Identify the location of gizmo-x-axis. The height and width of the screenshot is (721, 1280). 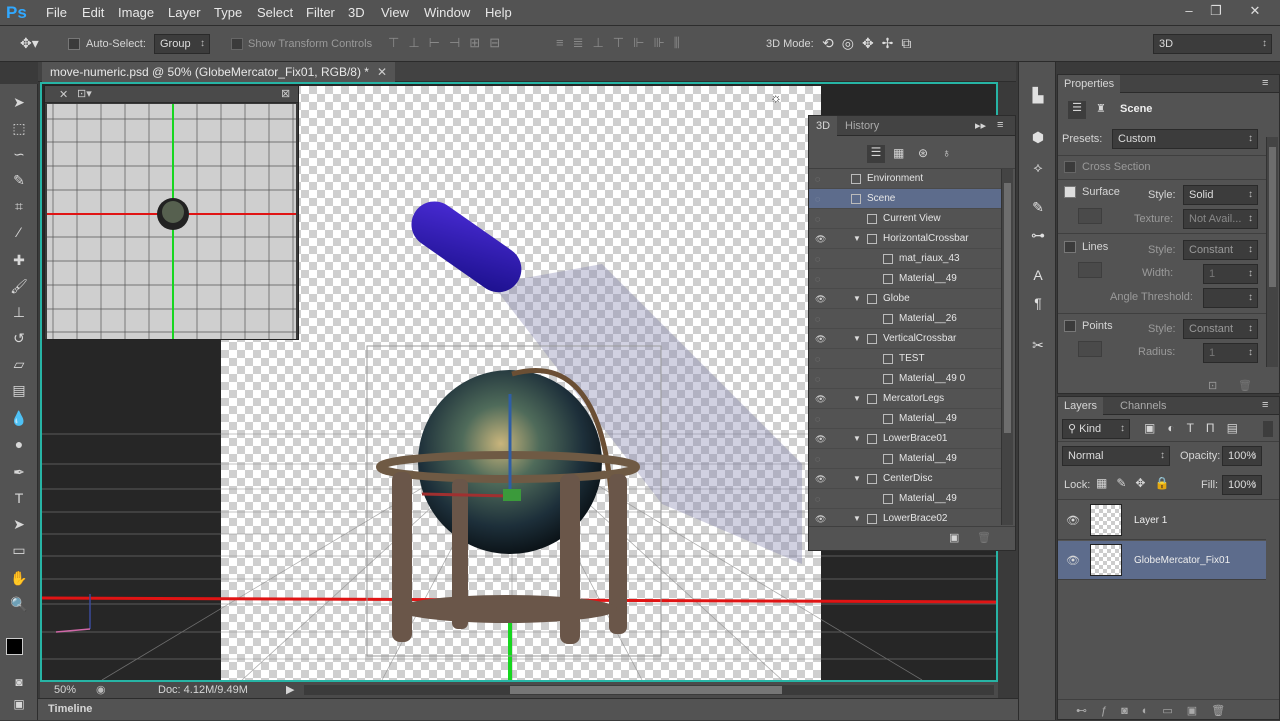
(466, 495).